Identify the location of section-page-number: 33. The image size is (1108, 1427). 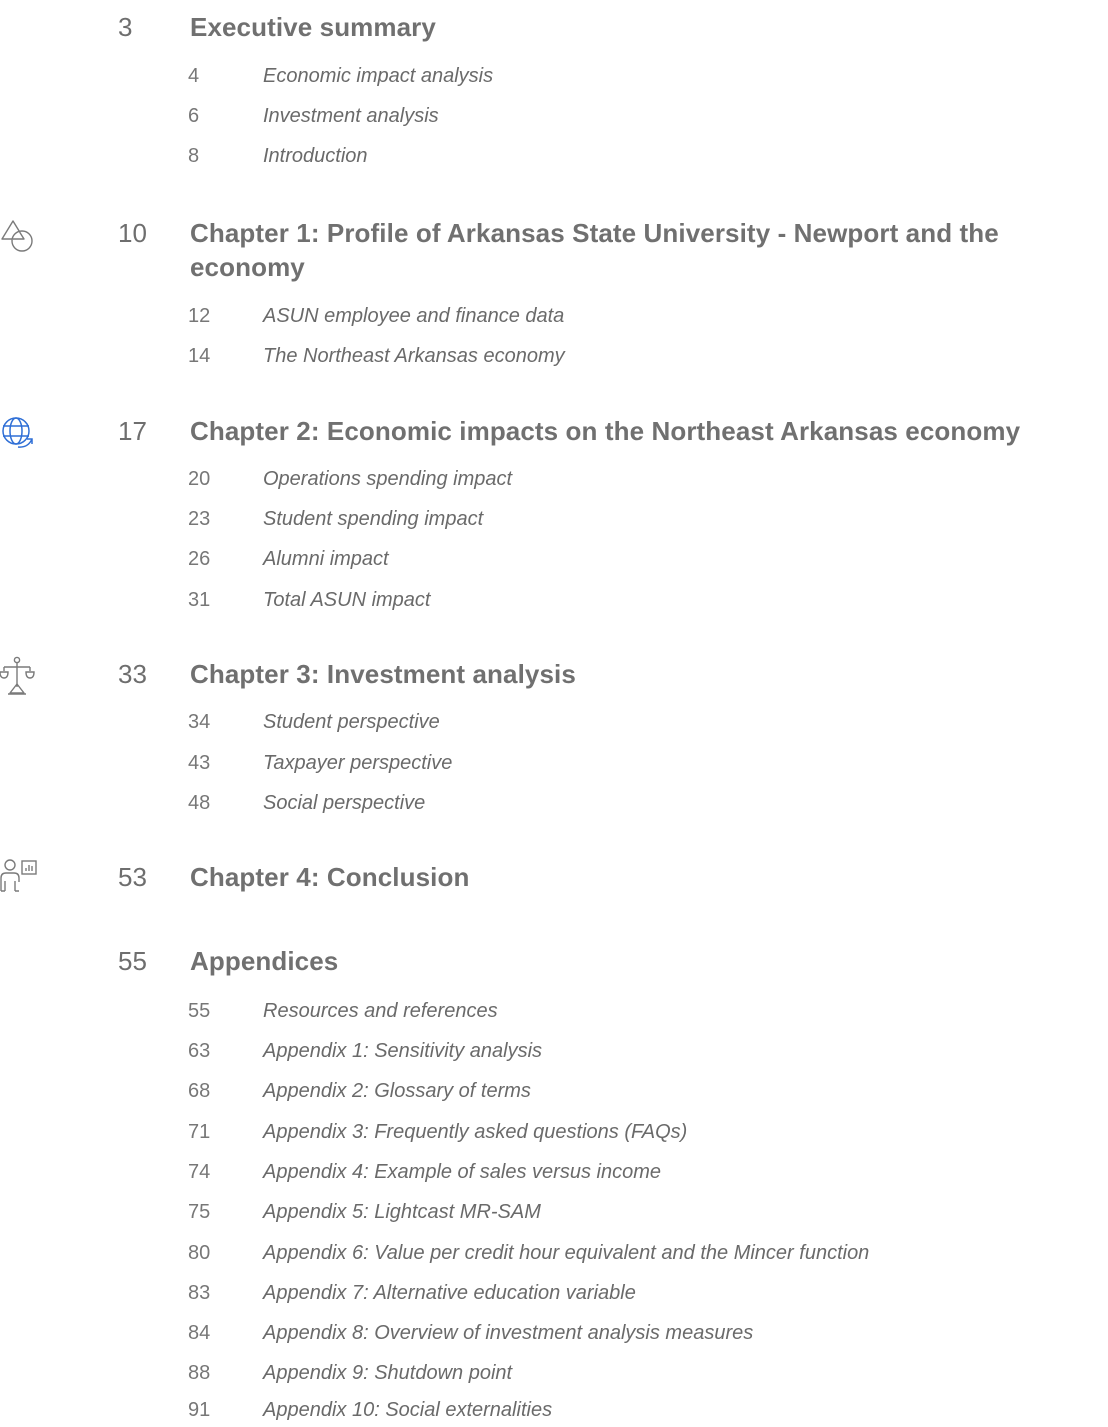
(132, 674).